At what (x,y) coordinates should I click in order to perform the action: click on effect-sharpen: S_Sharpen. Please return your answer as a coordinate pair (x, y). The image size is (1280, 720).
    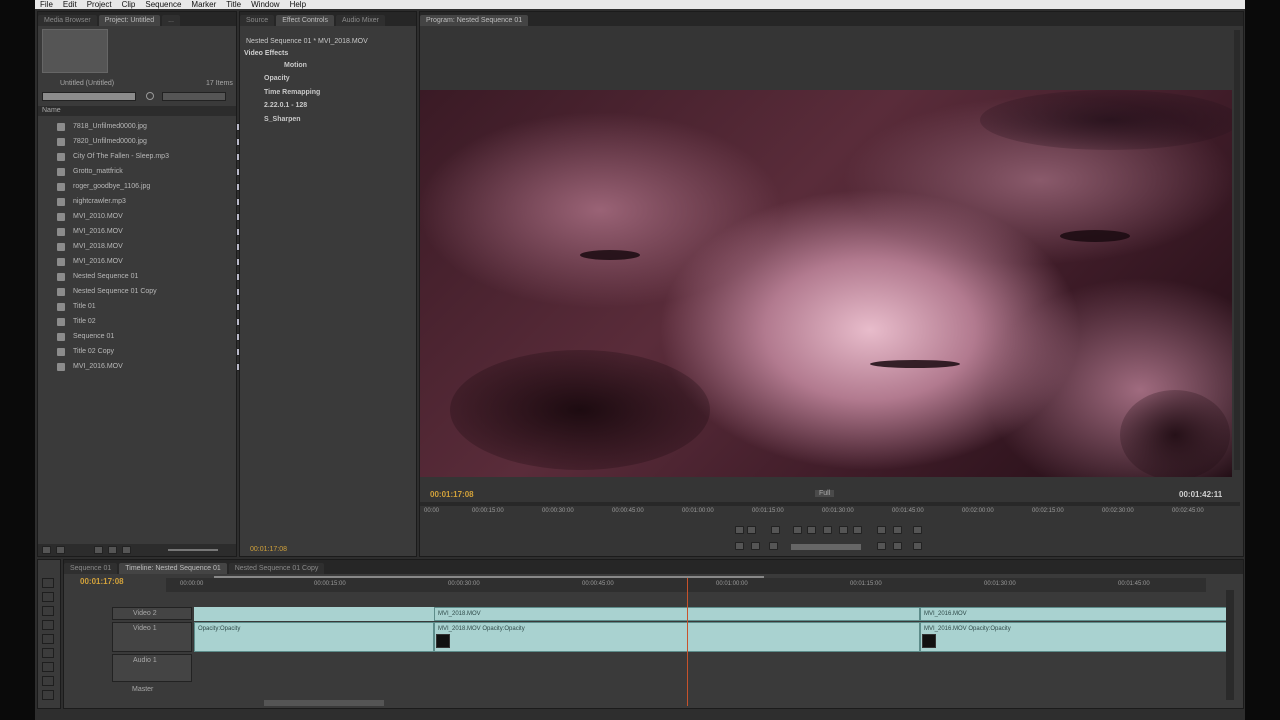
    Looking at the image, I should click on (335, 122).